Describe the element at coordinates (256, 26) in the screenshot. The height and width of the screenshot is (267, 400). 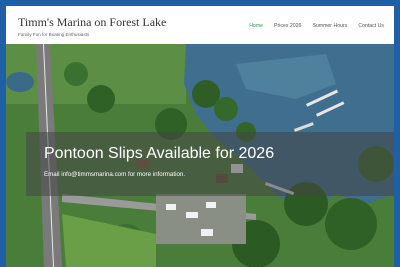
I see `nav-item-home: Home` at that location.